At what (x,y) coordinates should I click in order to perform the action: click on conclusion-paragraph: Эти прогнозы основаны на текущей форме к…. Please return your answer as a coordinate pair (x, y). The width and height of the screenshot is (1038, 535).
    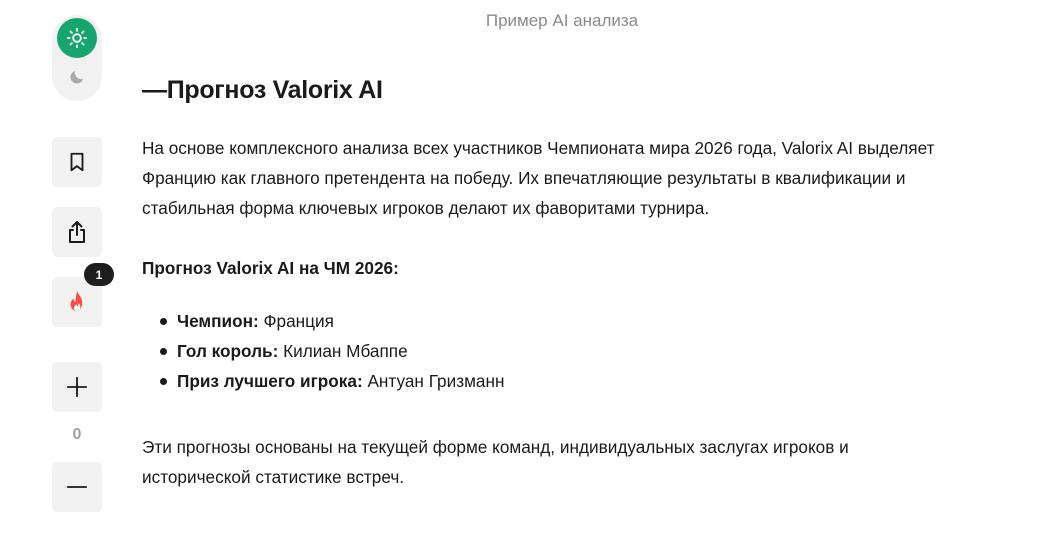
    Looking at the image, I should click on (495, 462).